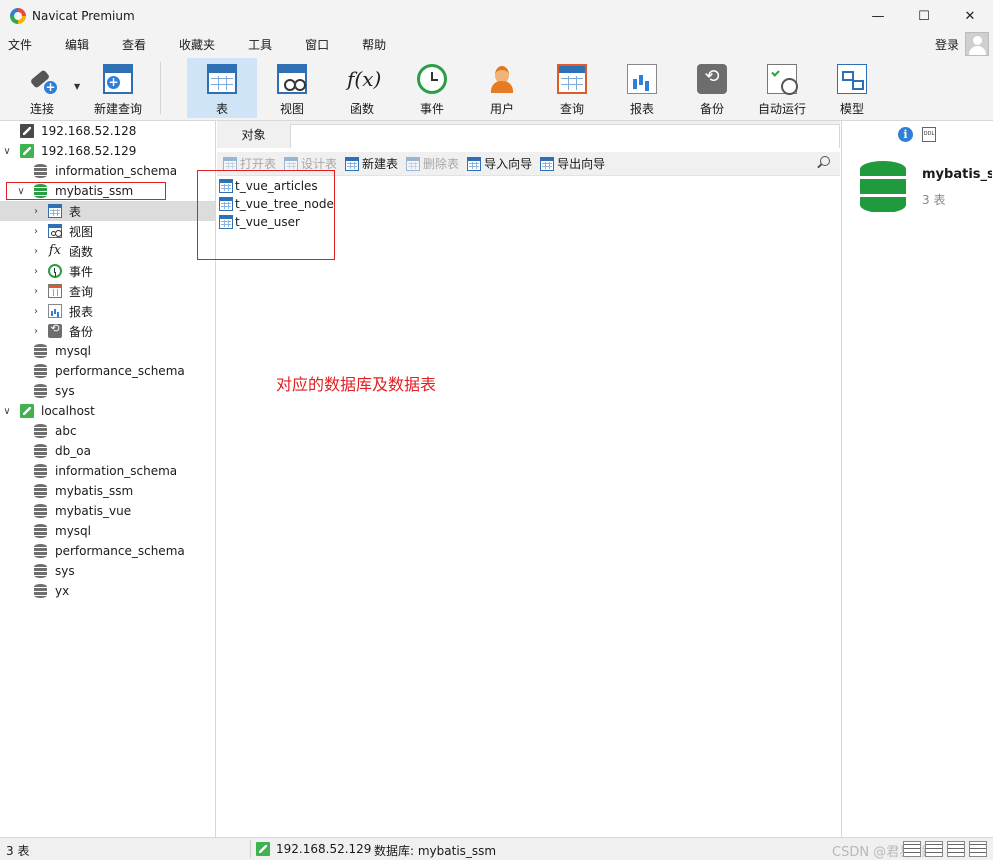  I want to click on toolbar-view-button: 视图, so click(292, 88).